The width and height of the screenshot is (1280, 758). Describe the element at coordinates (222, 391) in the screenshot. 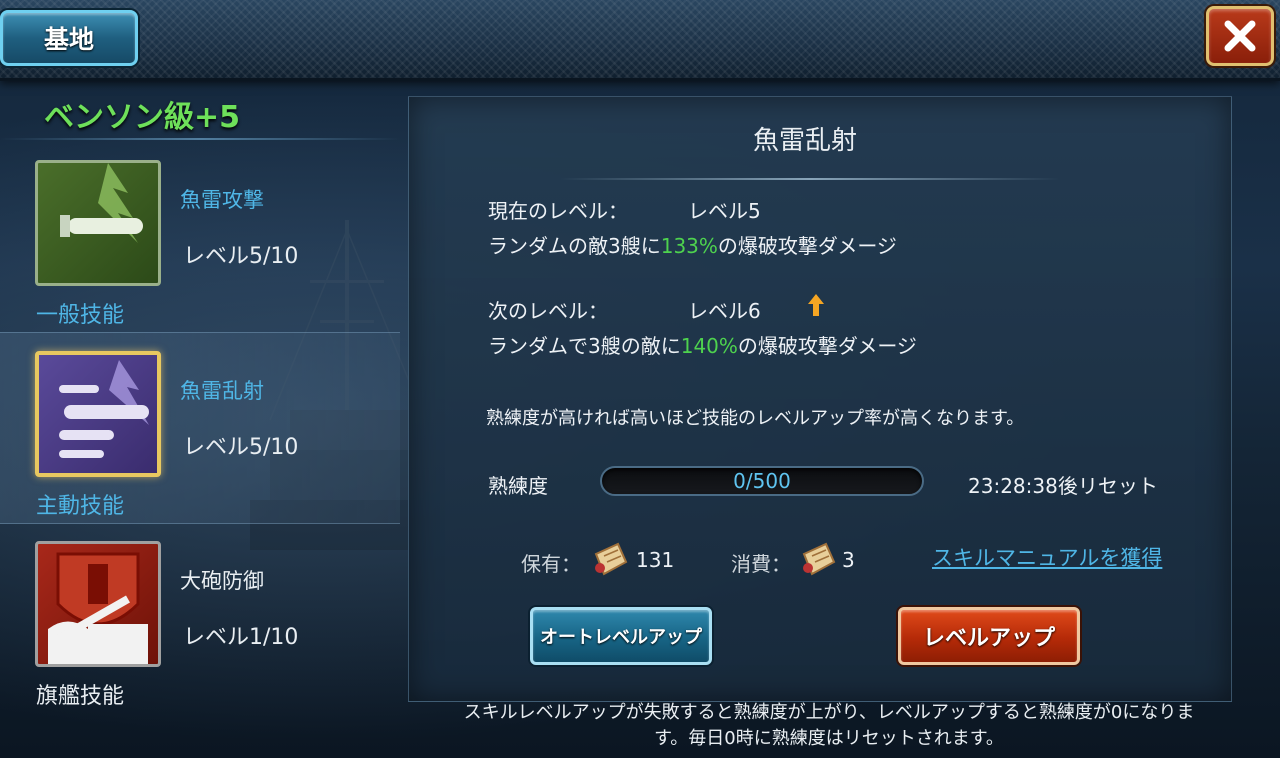

I see `skill-name: 魚雷乱射` at that location.